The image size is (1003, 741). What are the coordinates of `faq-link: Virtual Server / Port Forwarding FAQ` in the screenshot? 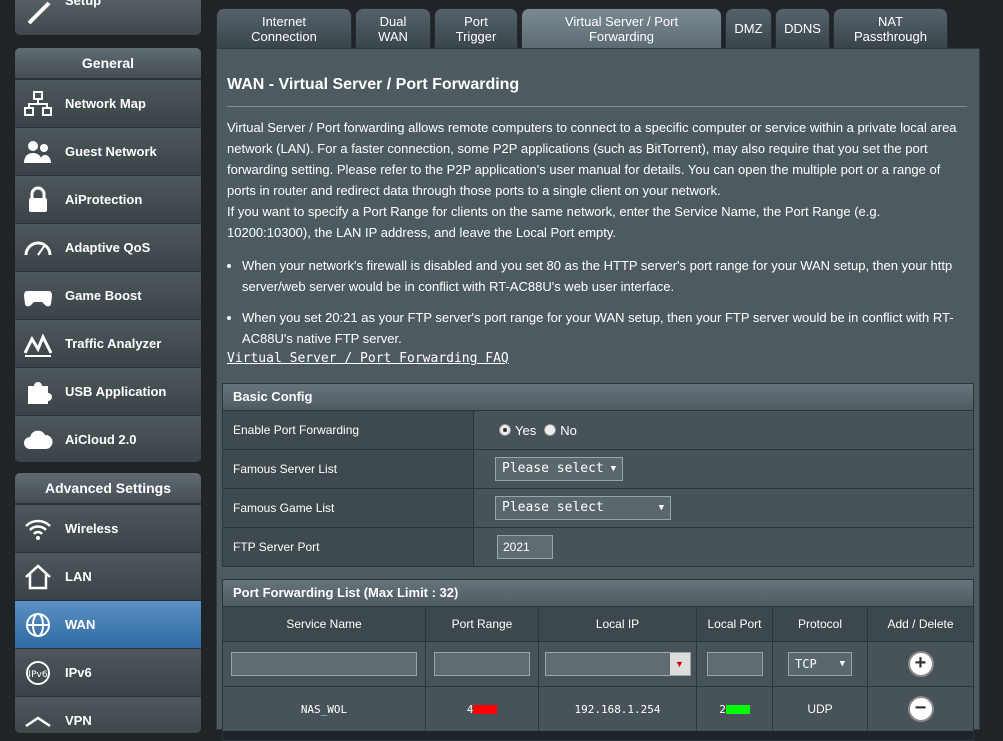 It's located at (368, 358).